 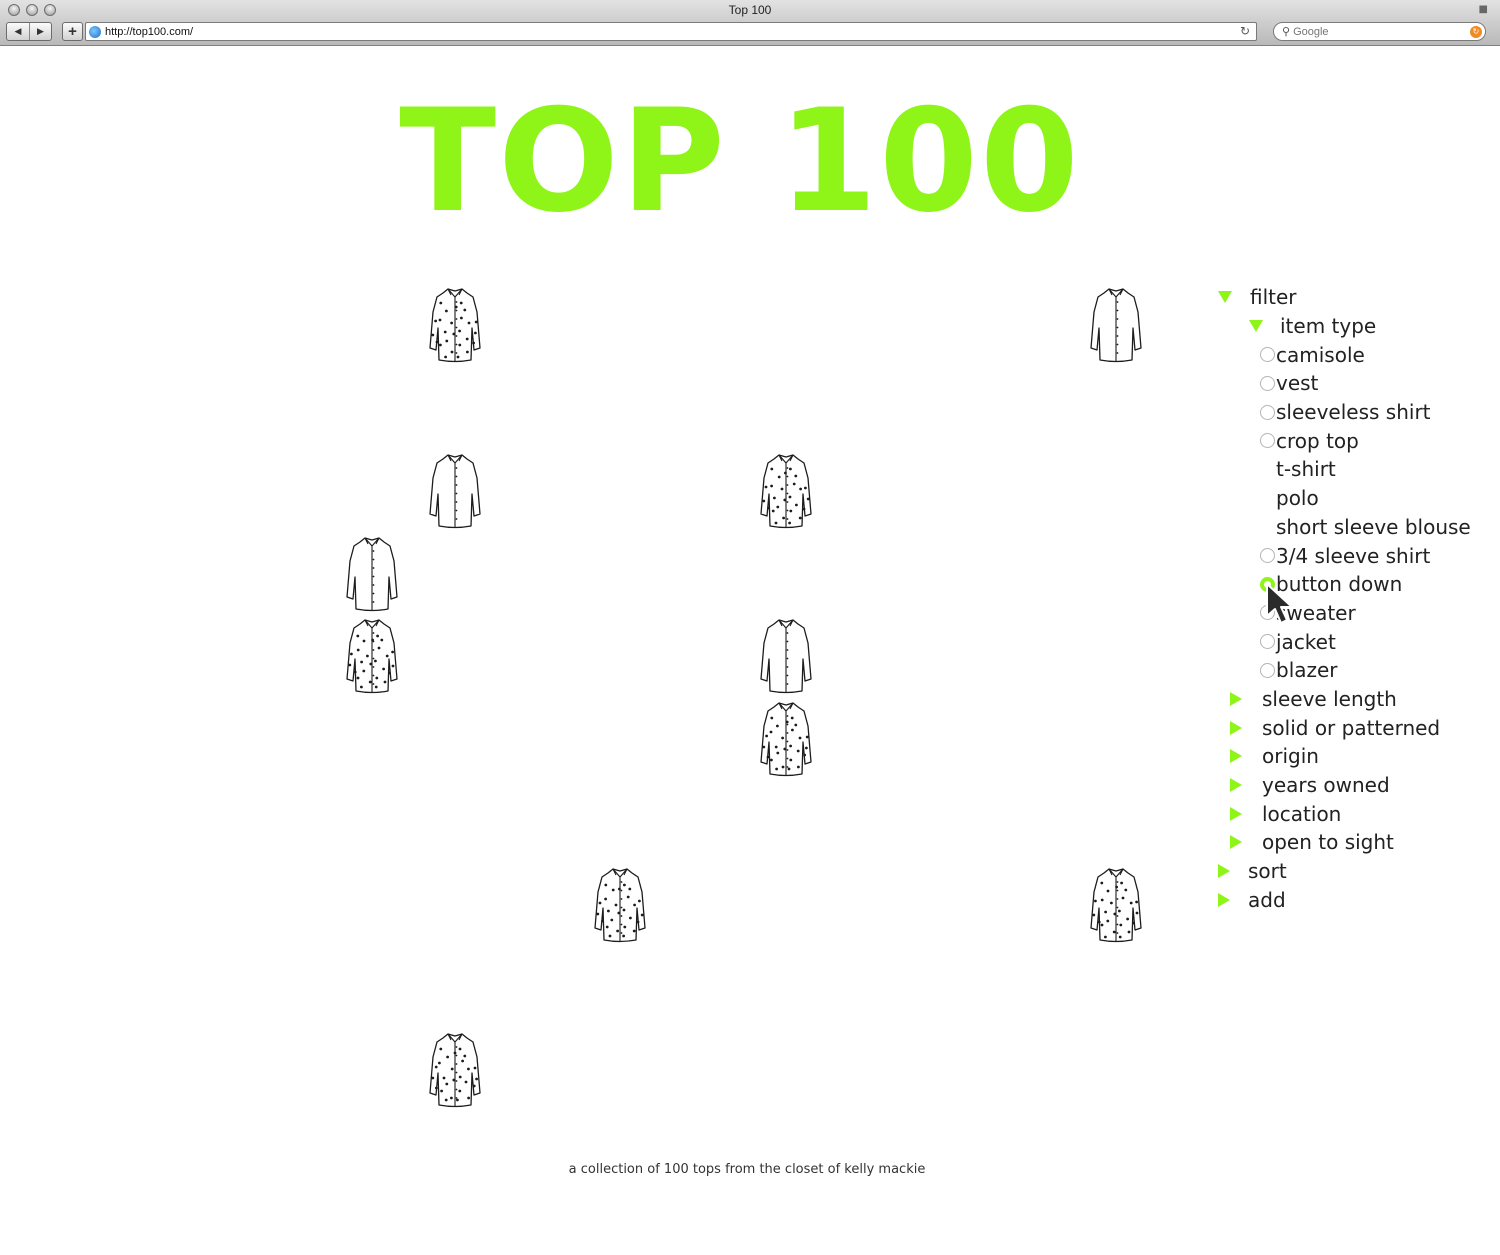 What do you see at coordinates (1354, 498) in the screenshot?
I see `item-type-option: polo` at bounding box center [1354, 498].